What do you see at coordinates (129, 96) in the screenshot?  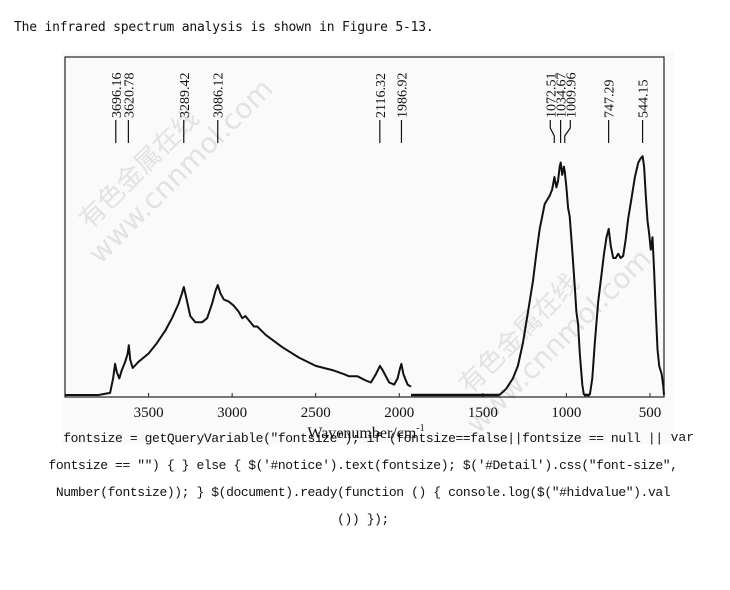 I see `peak-label-3620.78: 3620.78` at bounding box center [129, 96].